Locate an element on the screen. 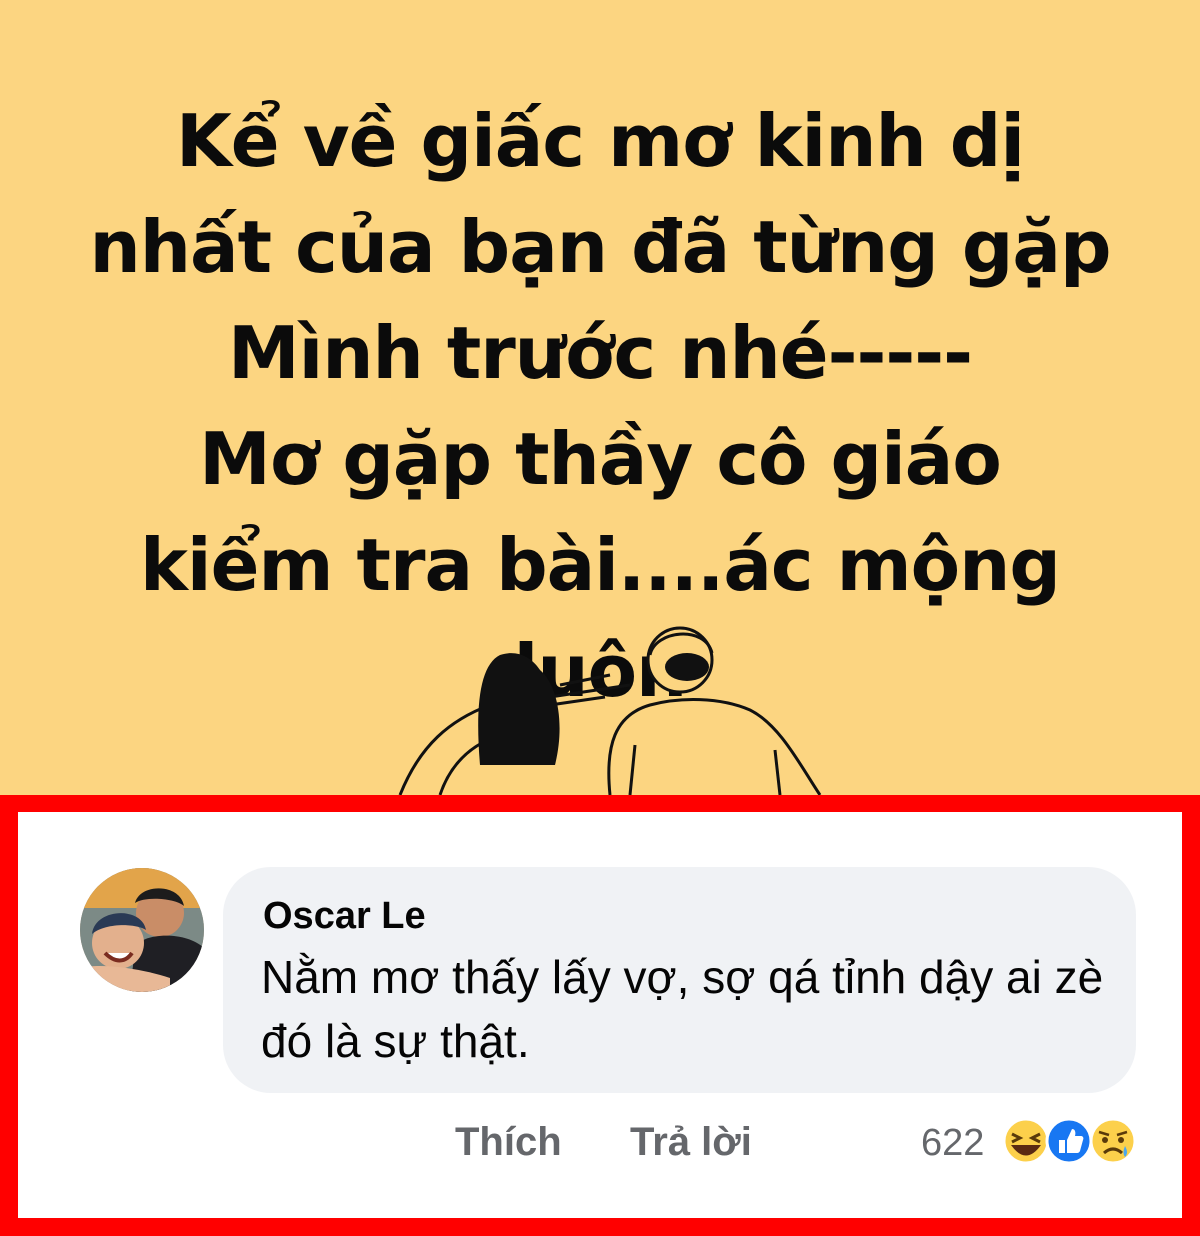 Image resolution: width=1200 pixels, height=1236 pixels. reaction-icons is located at coordinates (1071, 1141).